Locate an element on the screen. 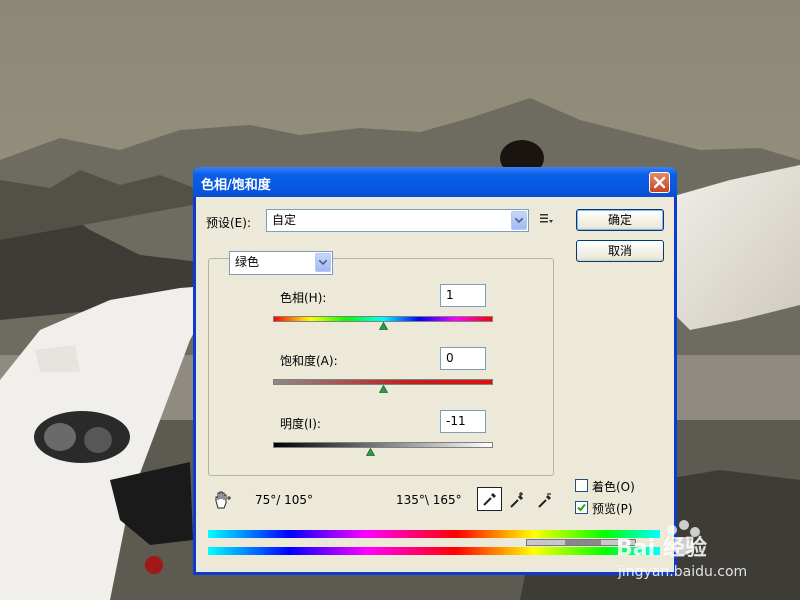 The height and width of the screenshot is (600, 800). range-right-degrees: 135°\ 165° is located at coordinates (429, 500).